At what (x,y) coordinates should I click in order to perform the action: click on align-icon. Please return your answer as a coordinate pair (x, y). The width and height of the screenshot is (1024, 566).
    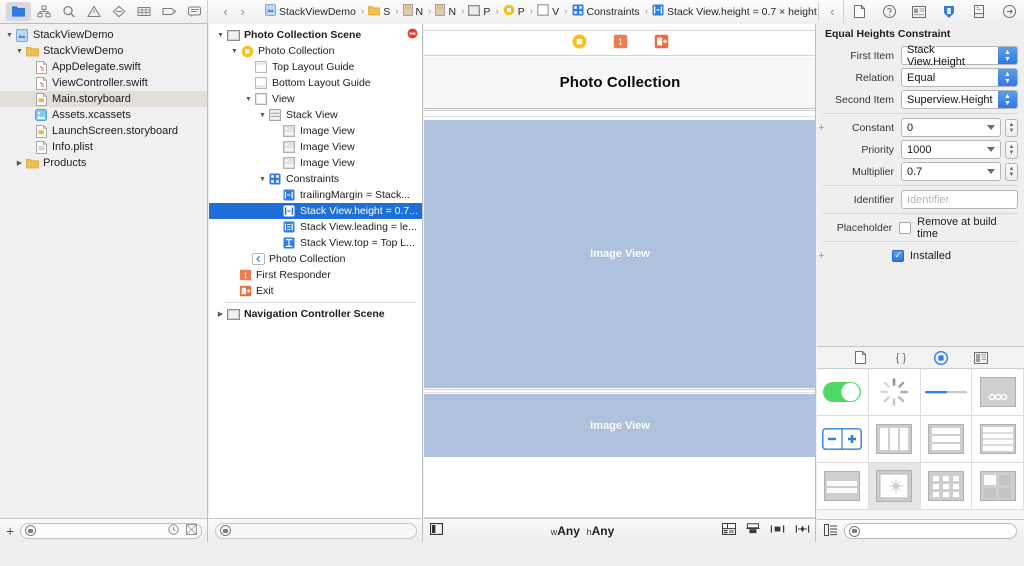
    Looking at the image, I should click on (753, 530).